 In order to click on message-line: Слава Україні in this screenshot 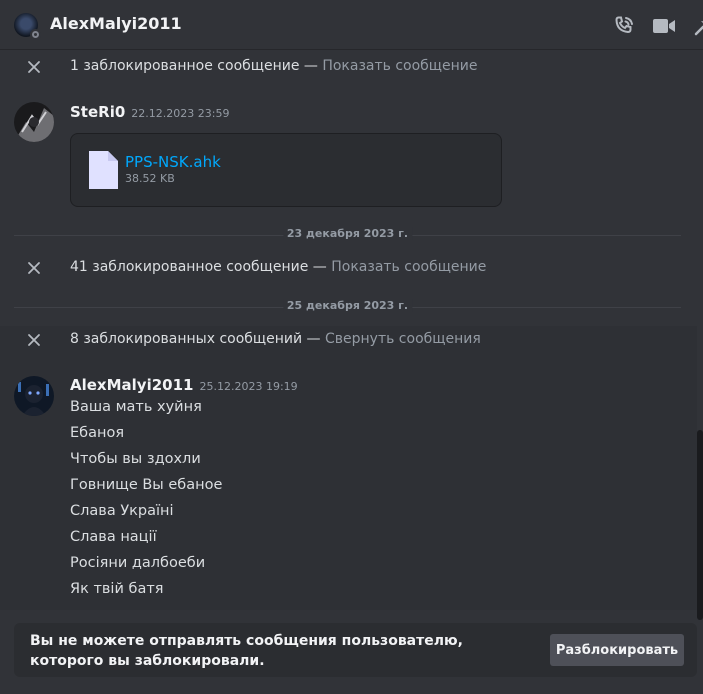, I will do `click(122, 511)`.